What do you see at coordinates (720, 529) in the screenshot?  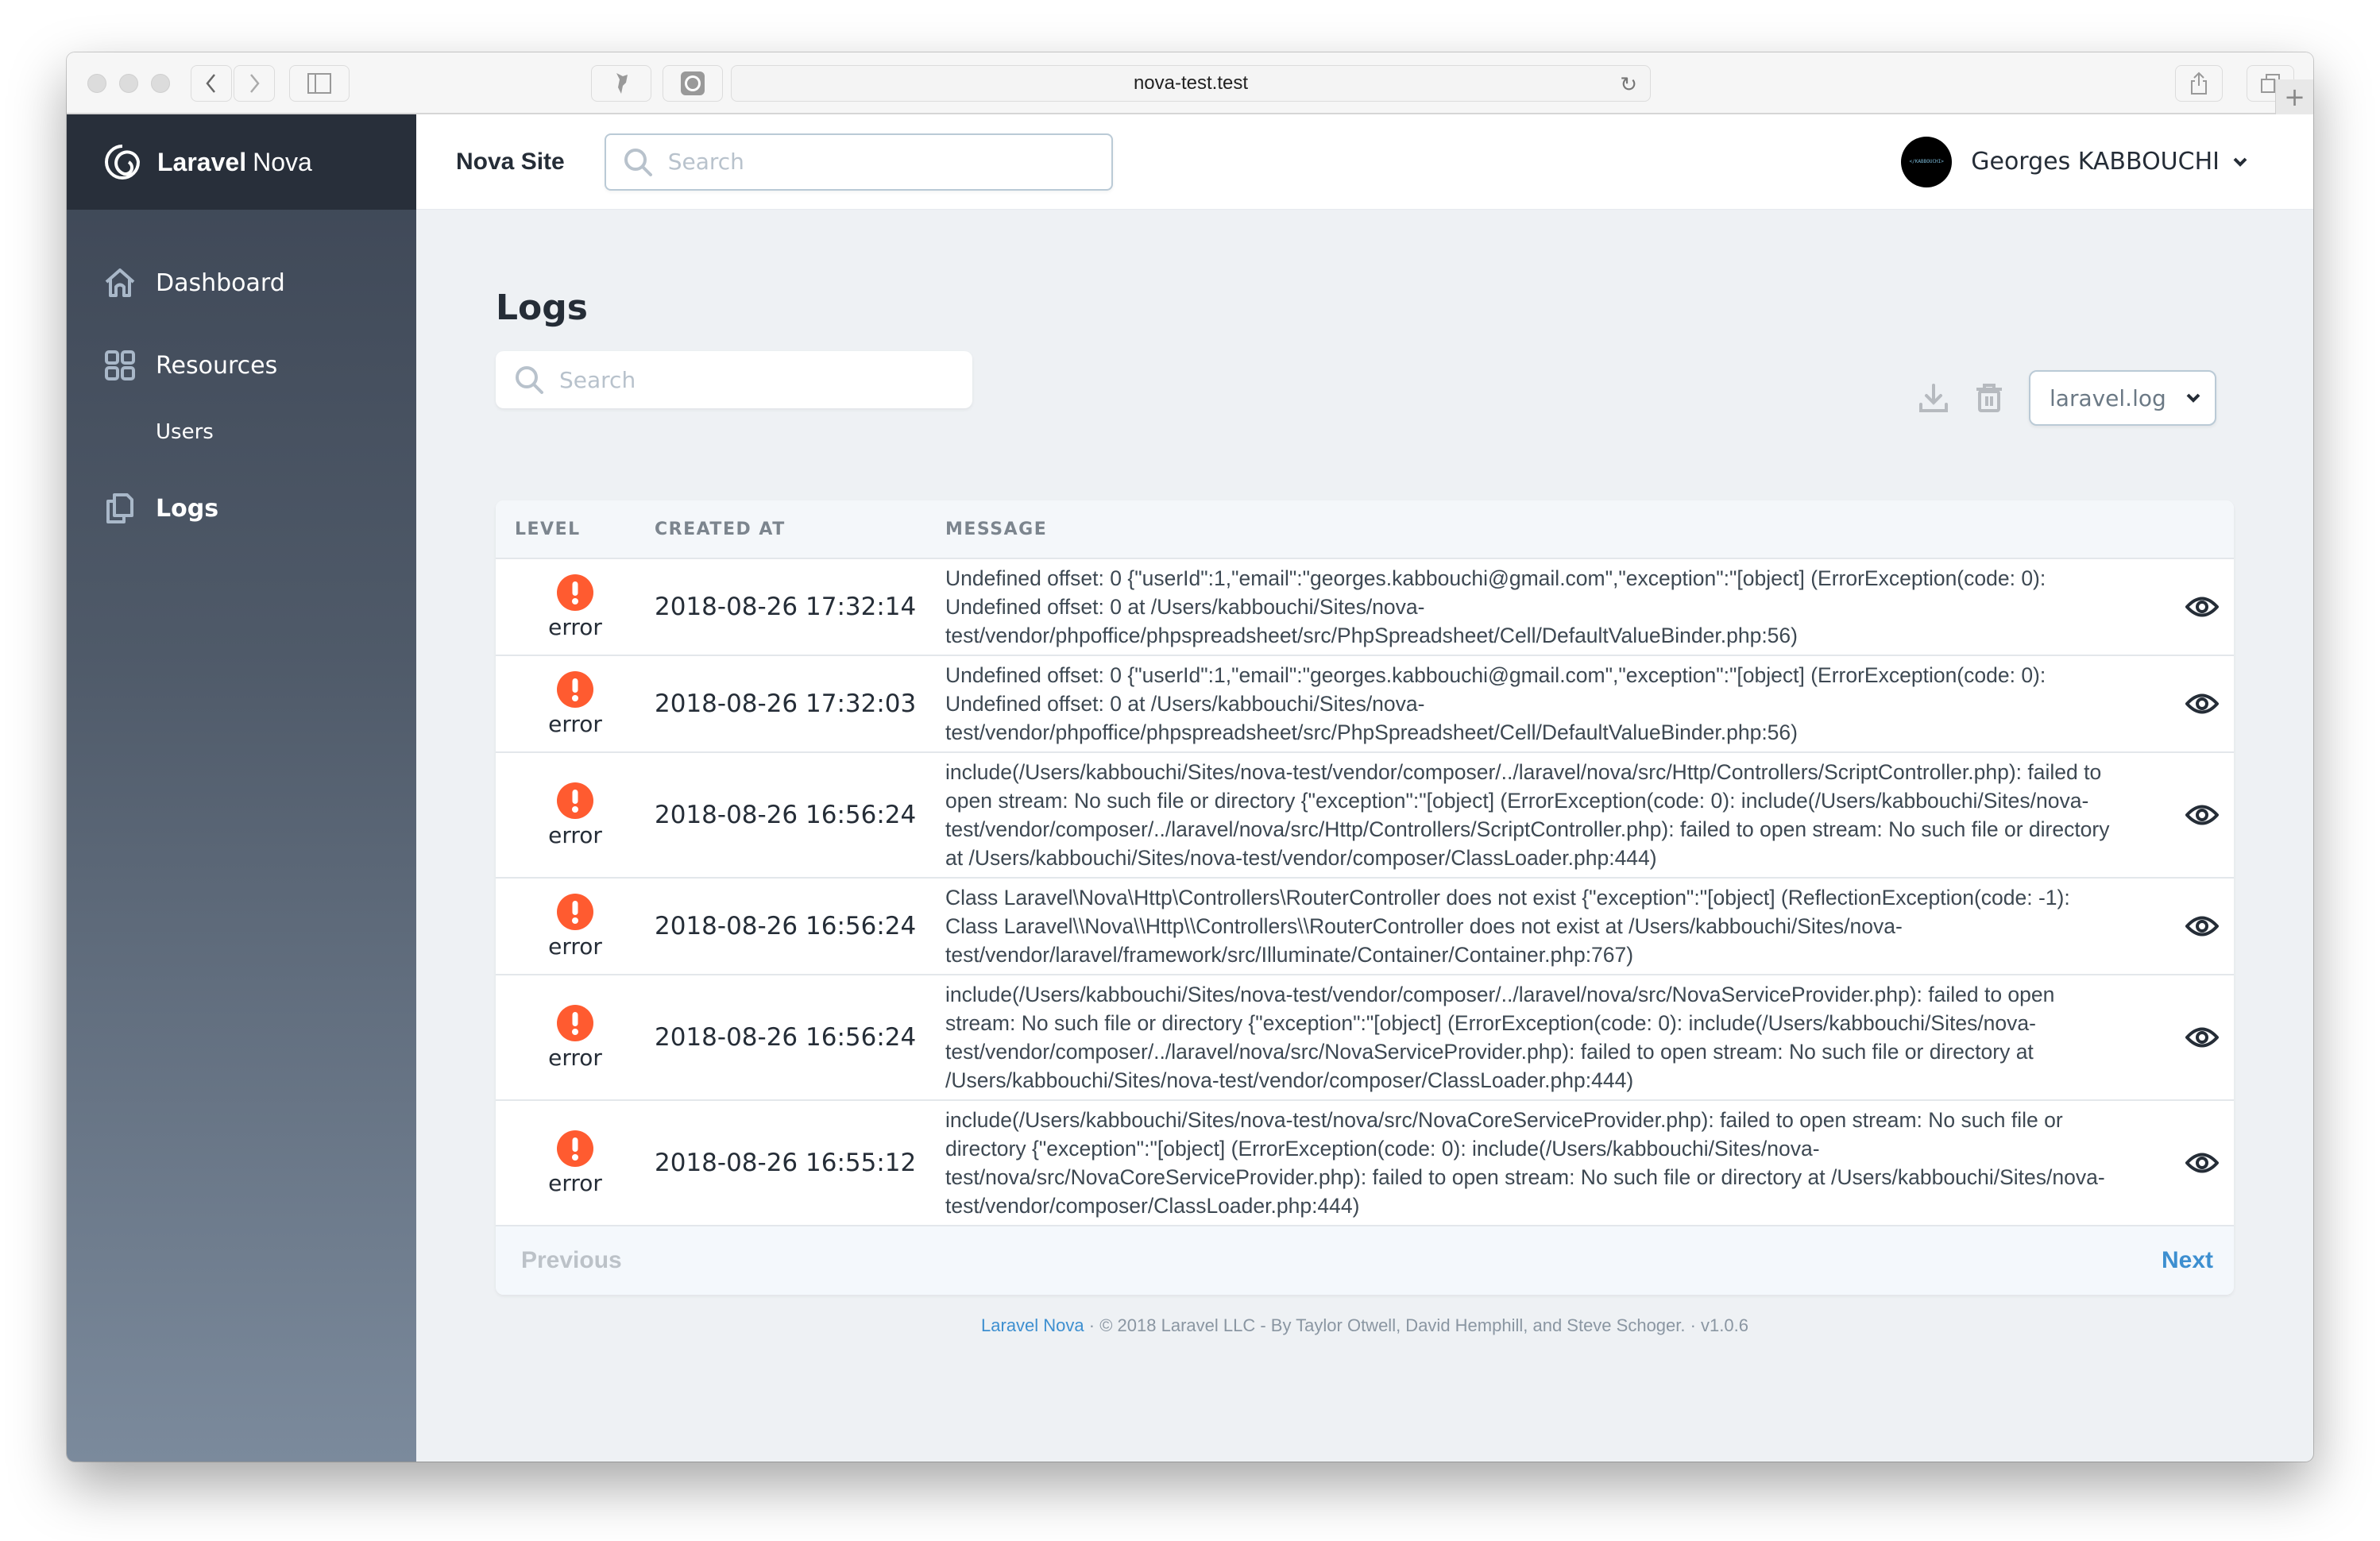 I see `column-header-created-at: CREATED AT` at bounding box center [720, 529].